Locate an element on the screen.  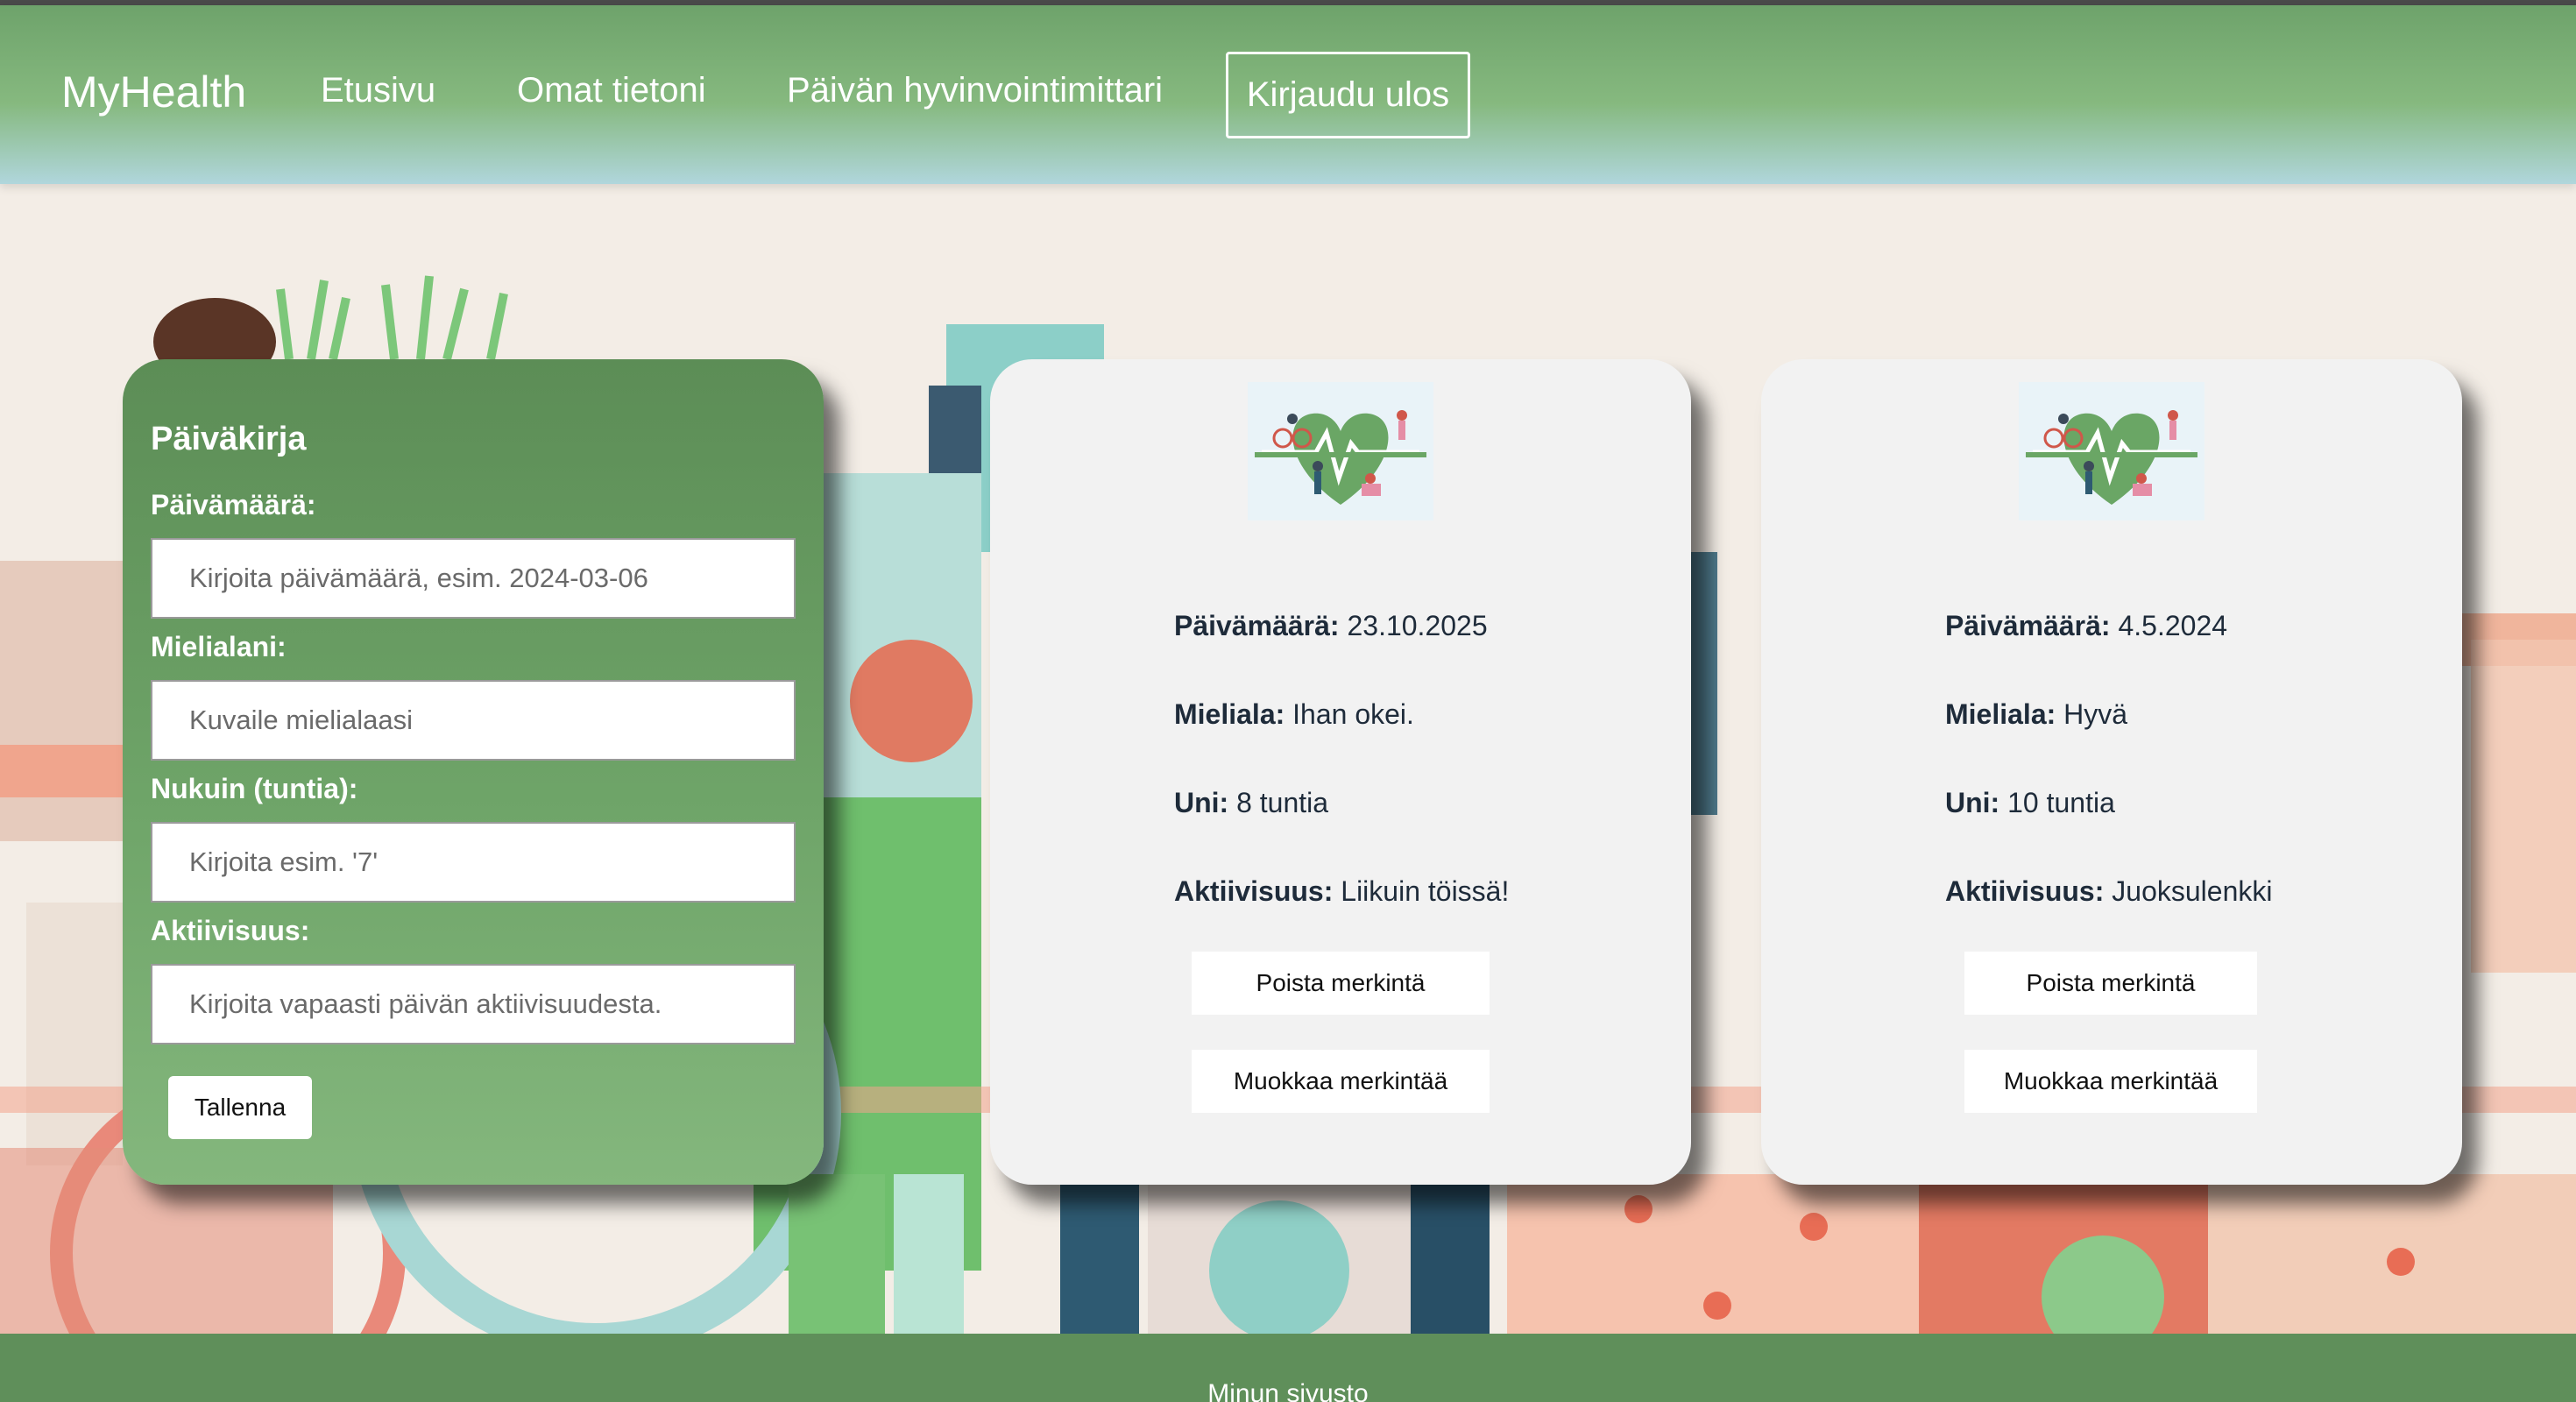
entry-mood-value: Ihan okei. is located at coordinates (1353, 714).